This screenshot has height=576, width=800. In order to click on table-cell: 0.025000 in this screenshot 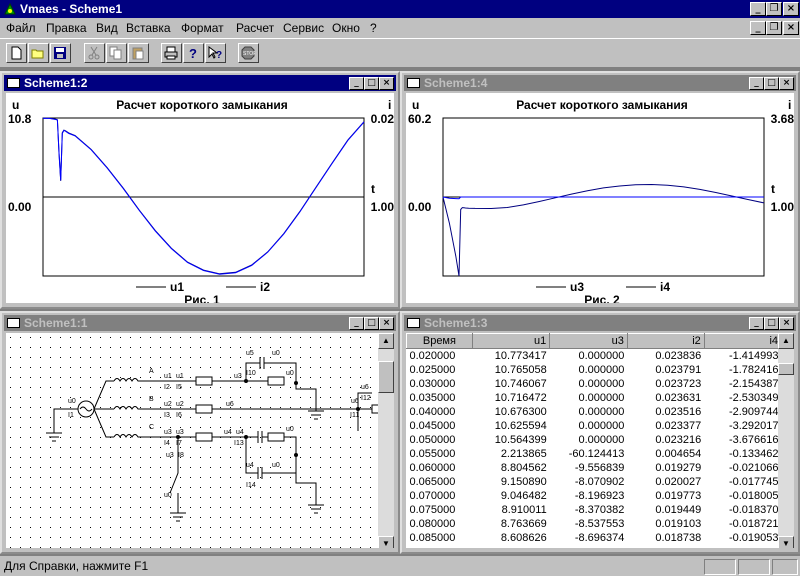, I will do `click(432, 370)`.